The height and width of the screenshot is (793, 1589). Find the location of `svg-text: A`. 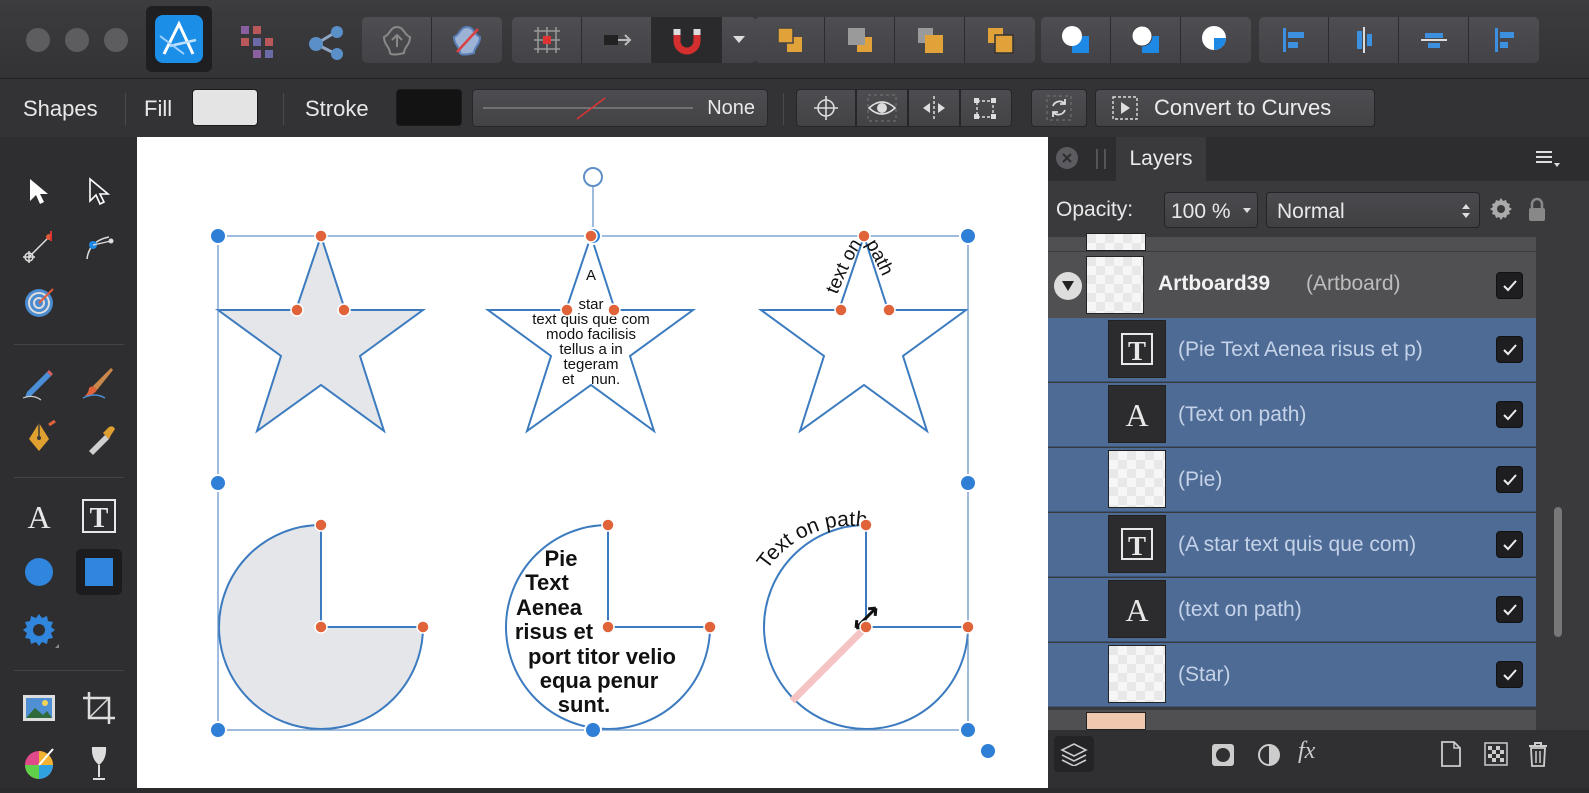

svg-text: A is located at coordinates (38, 517).